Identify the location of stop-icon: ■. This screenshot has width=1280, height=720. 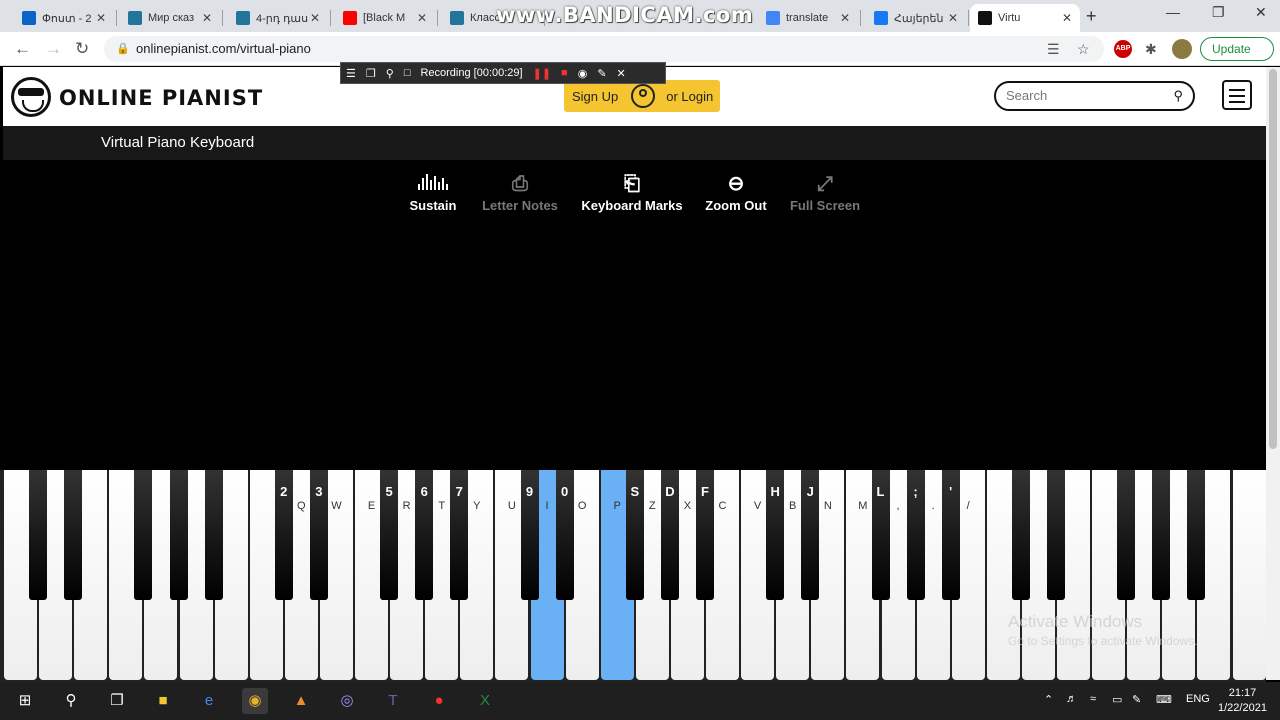
(564, 73).